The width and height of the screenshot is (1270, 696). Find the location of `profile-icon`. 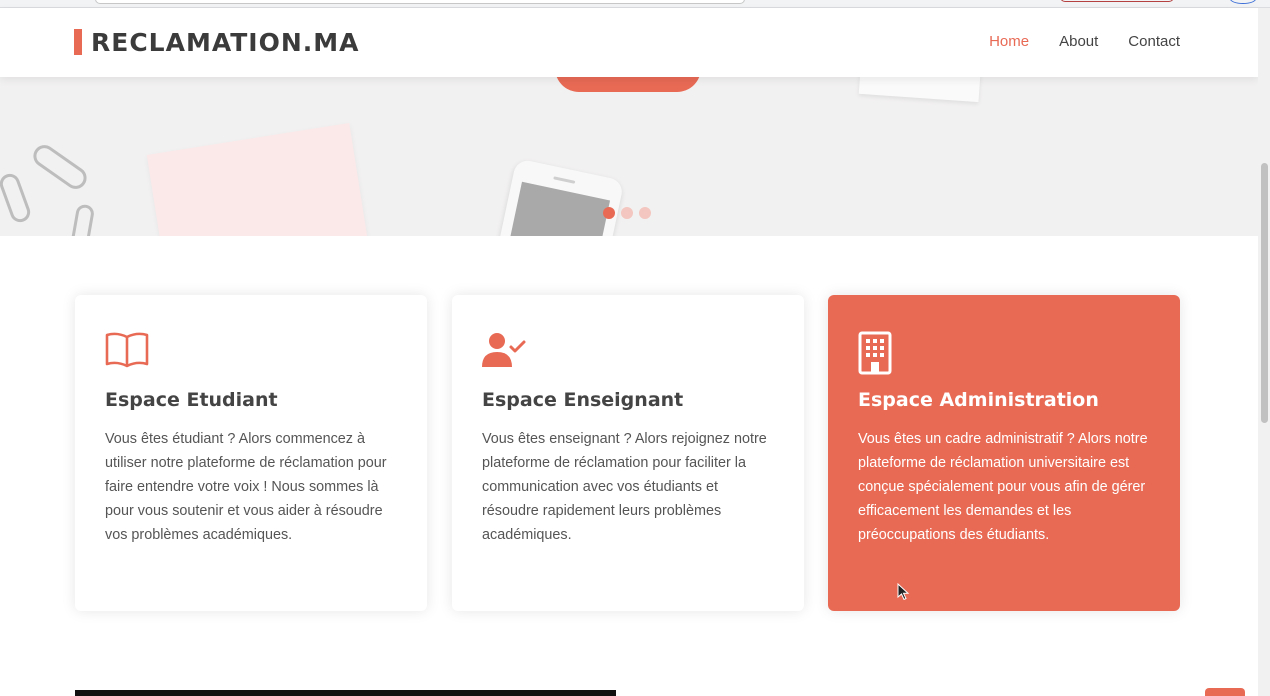

profile-icon is located at coordinates (1243, 2).